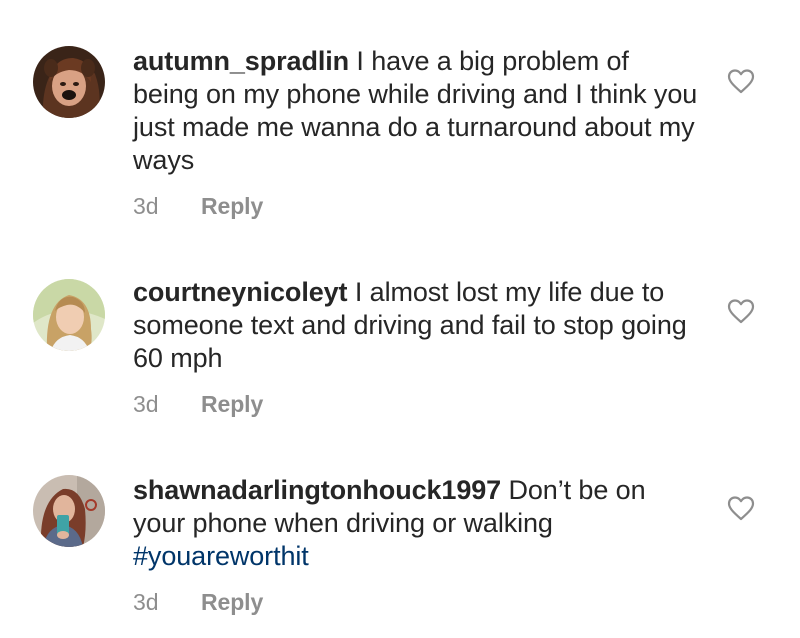 The width and height of the screenshot is (800, 638). Describe the element at coordinates (241, 61) in the screenshot. I see `comment-username: autumn_spradlin` at that location.